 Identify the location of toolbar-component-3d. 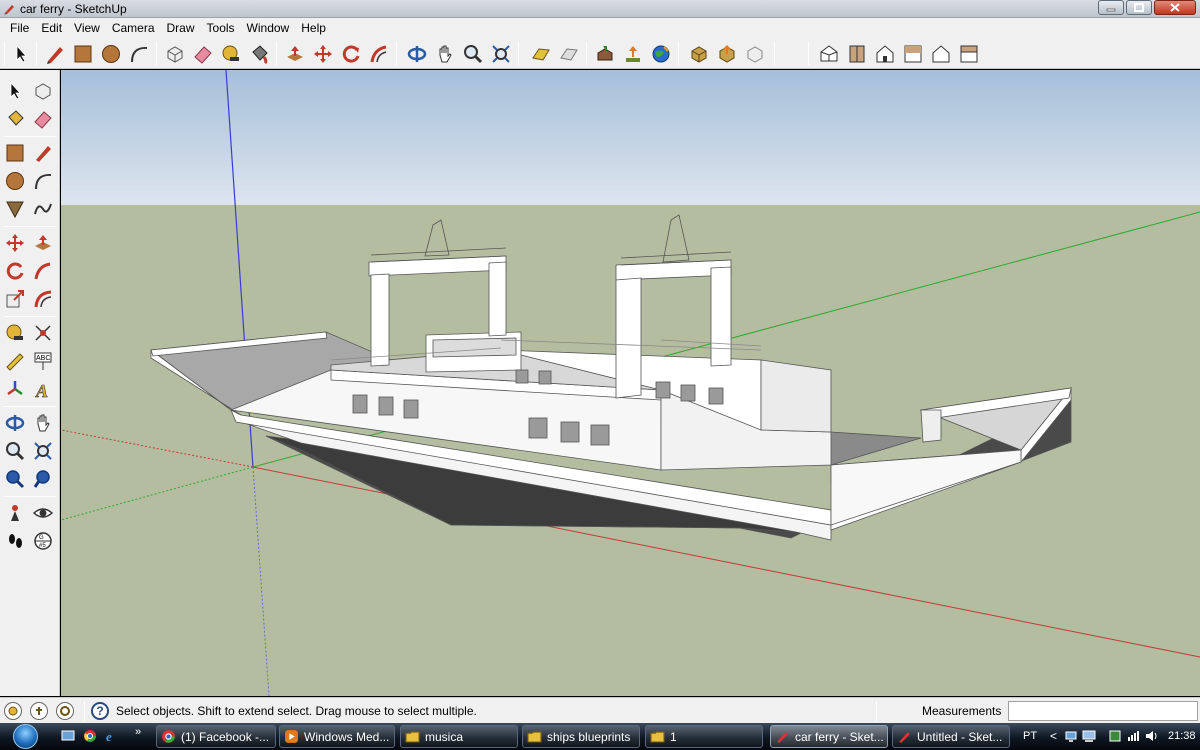
(755, 54).